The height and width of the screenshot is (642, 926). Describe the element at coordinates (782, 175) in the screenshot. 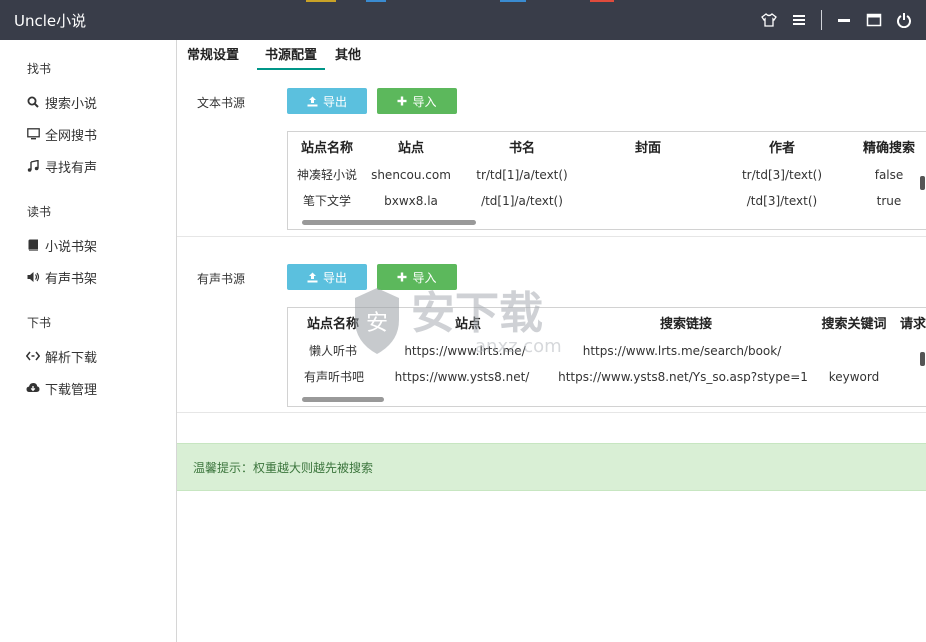

I see `table-cell: tr/td[3]/text()` at that location.